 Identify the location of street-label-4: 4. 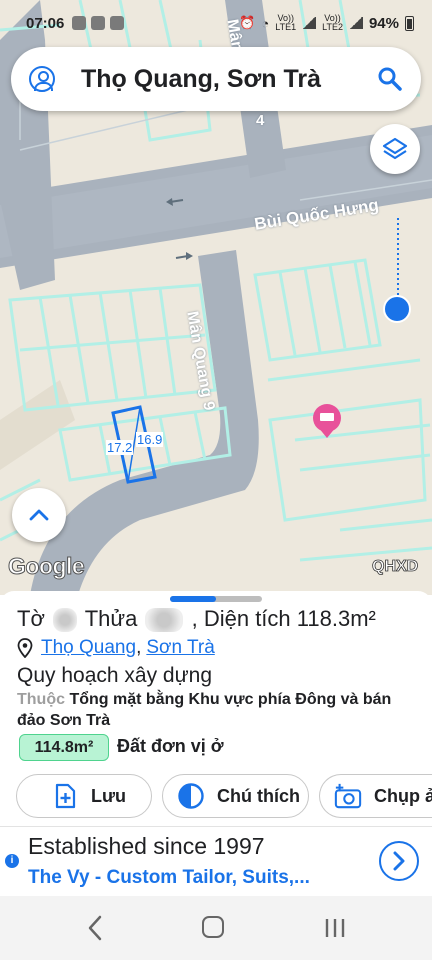
(260, 120).